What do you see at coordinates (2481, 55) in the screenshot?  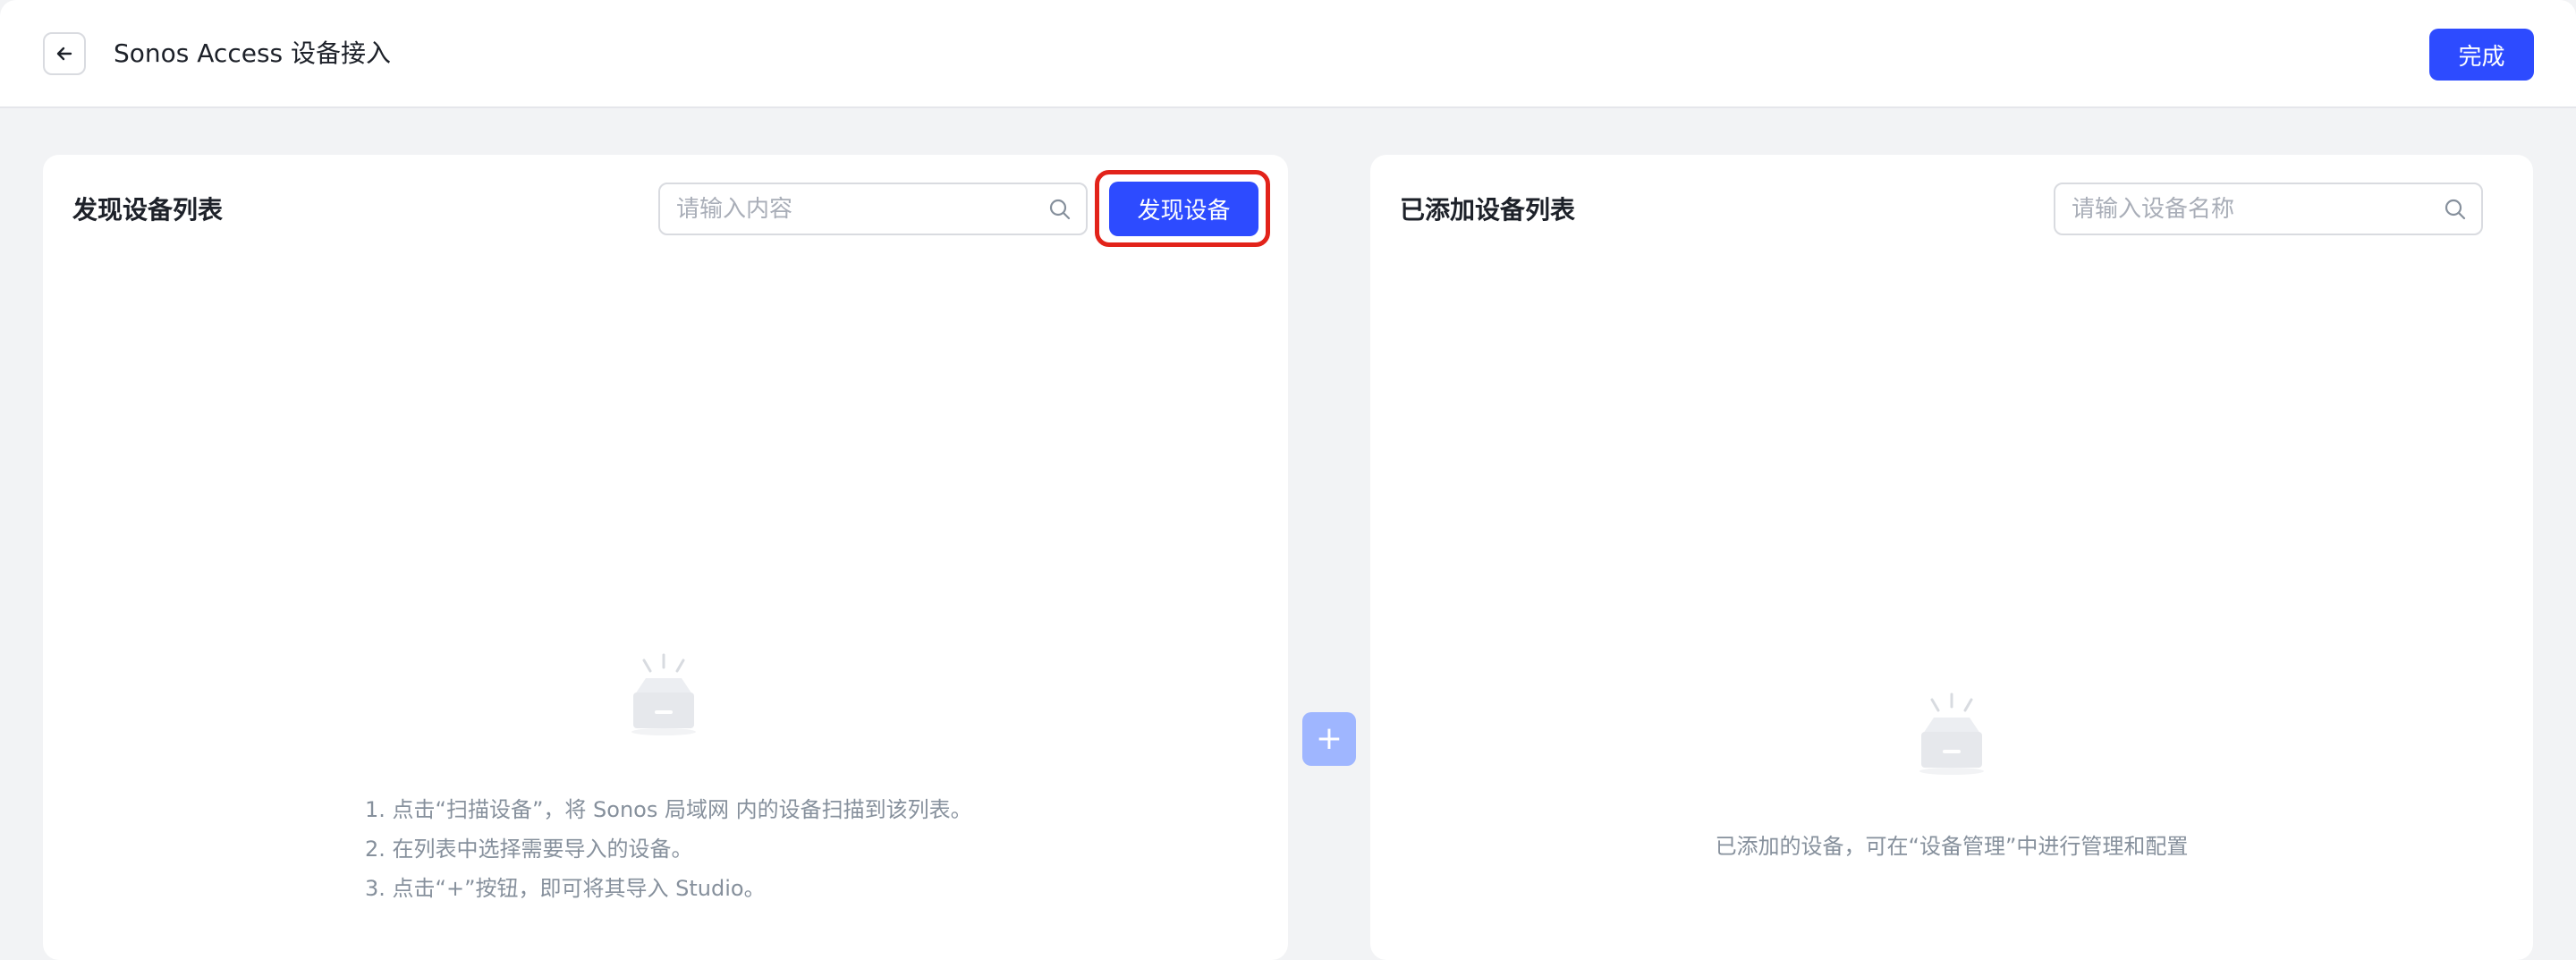 I see `done-button: 完成` at bounding box center [2481, 55].